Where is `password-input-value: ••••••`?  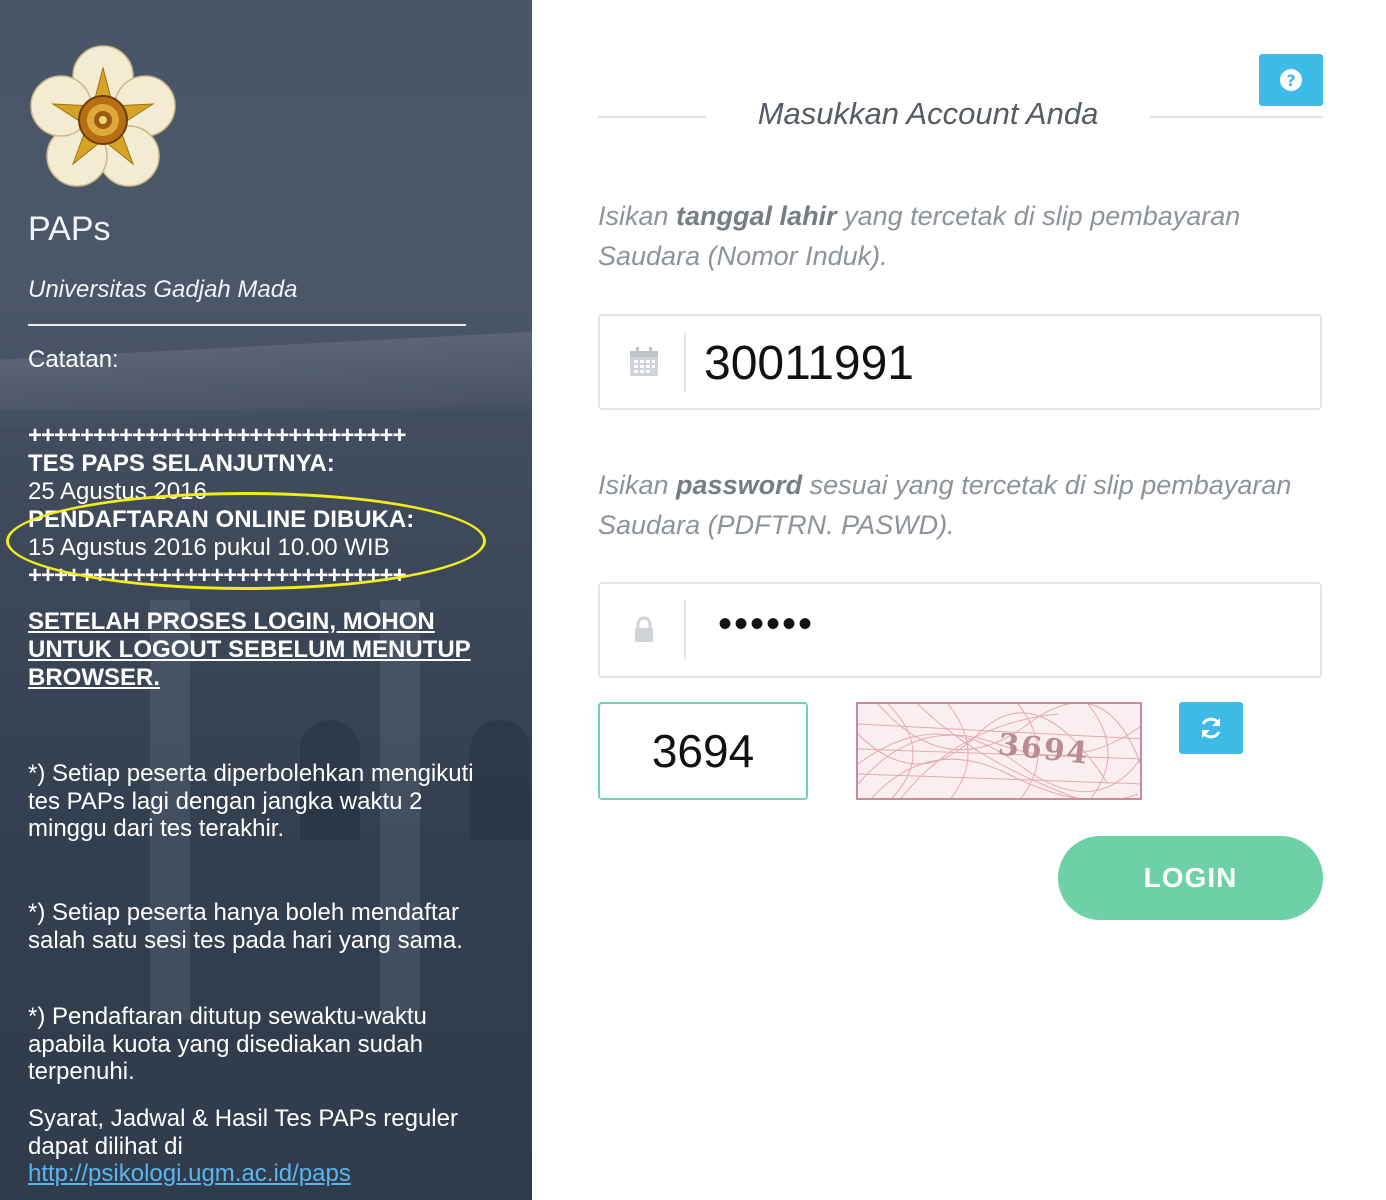
password-input-value: •••••• is located at coordinates (766, 624).